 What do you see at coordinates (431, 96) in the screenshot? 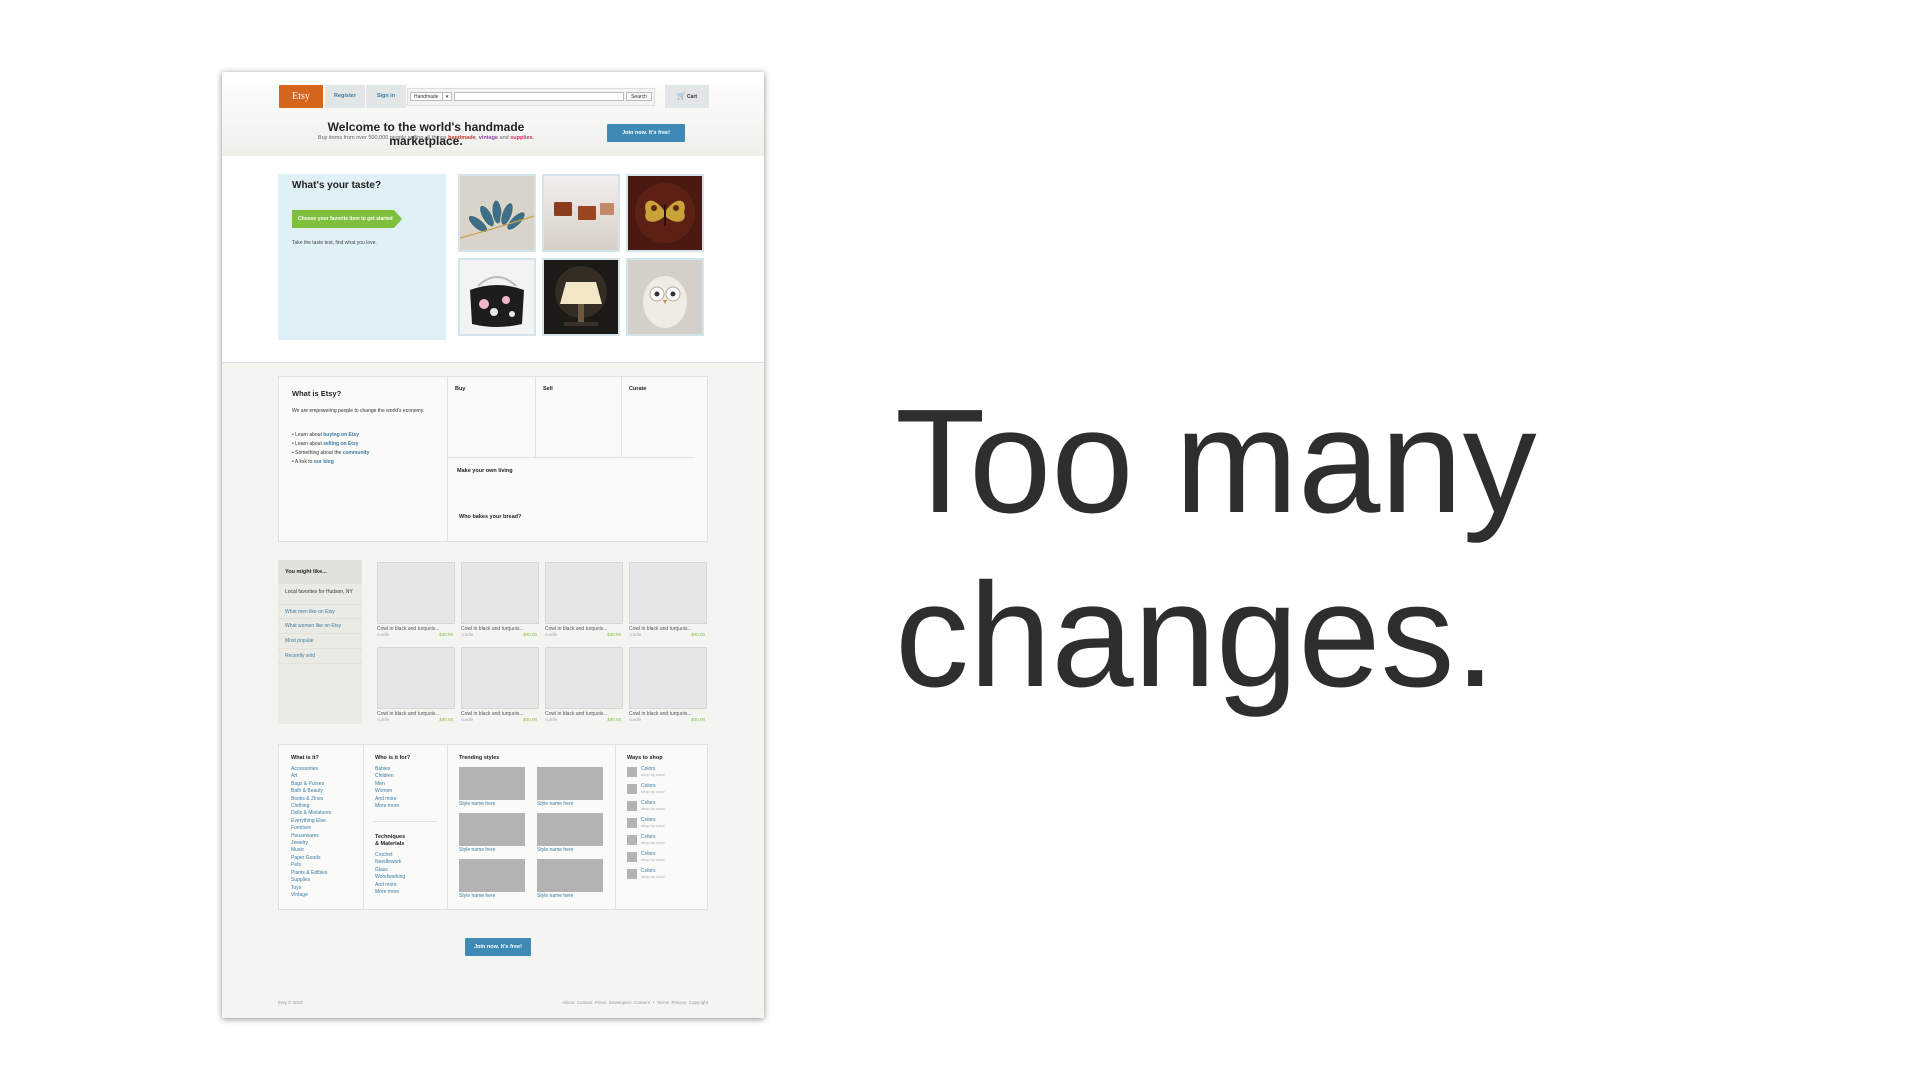
I see `category-select: Handmade ▾` at bounding box center [431, 96].